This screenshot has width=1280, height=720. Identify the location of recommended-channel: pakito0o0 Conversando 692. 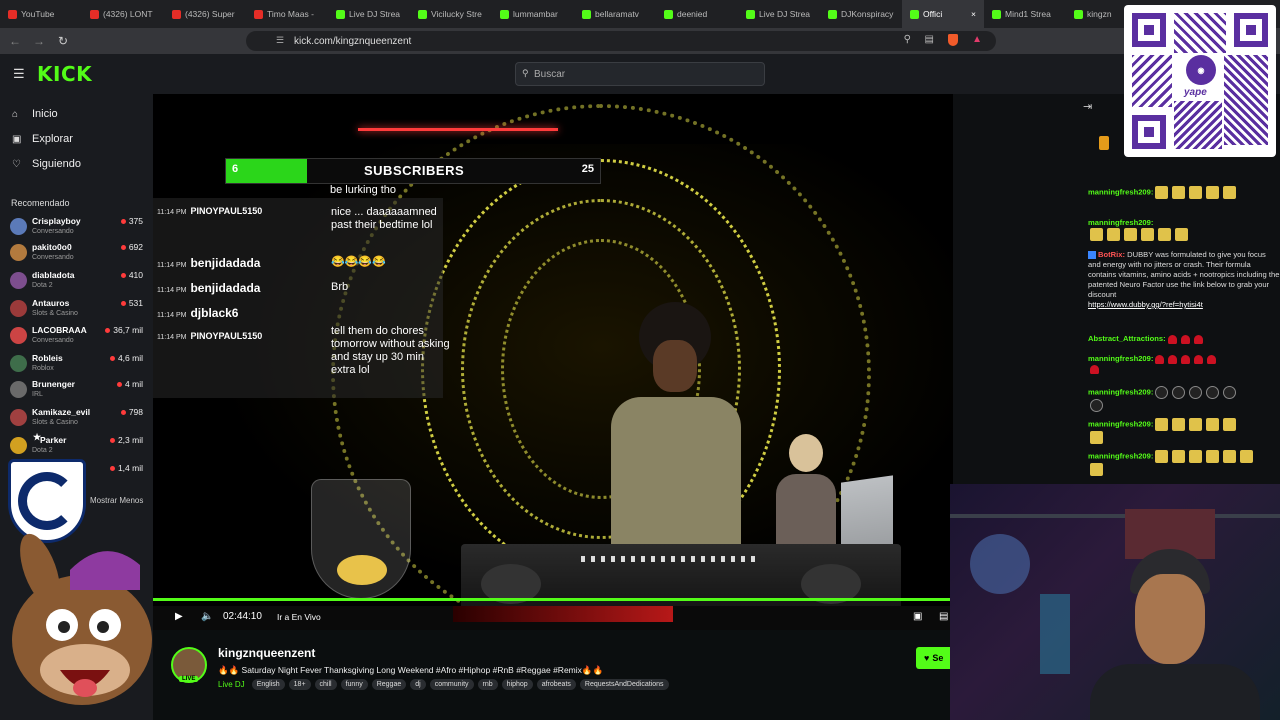
(77, 255).